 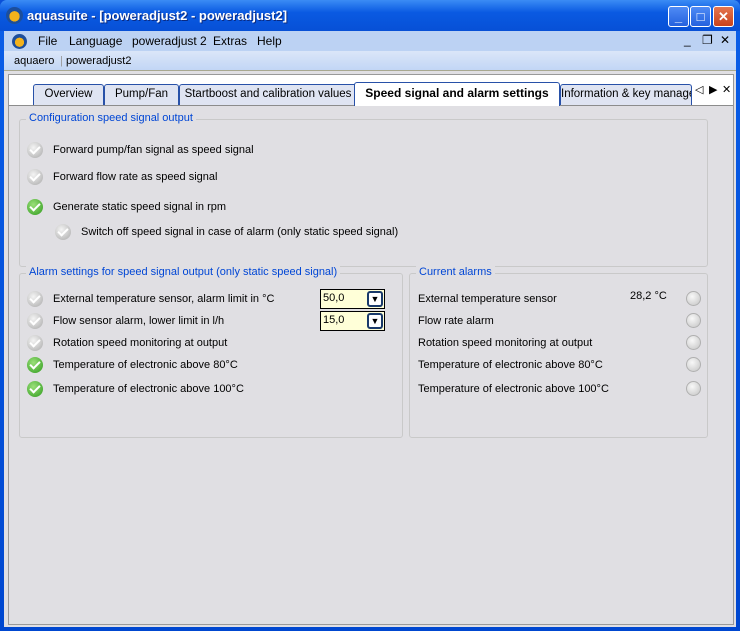 What do you see at coordinates (352, 299) in the screenshot?
I see `ext-temp-limit-dropdown: 50,0 ▼` at bounding box center [352, 299].